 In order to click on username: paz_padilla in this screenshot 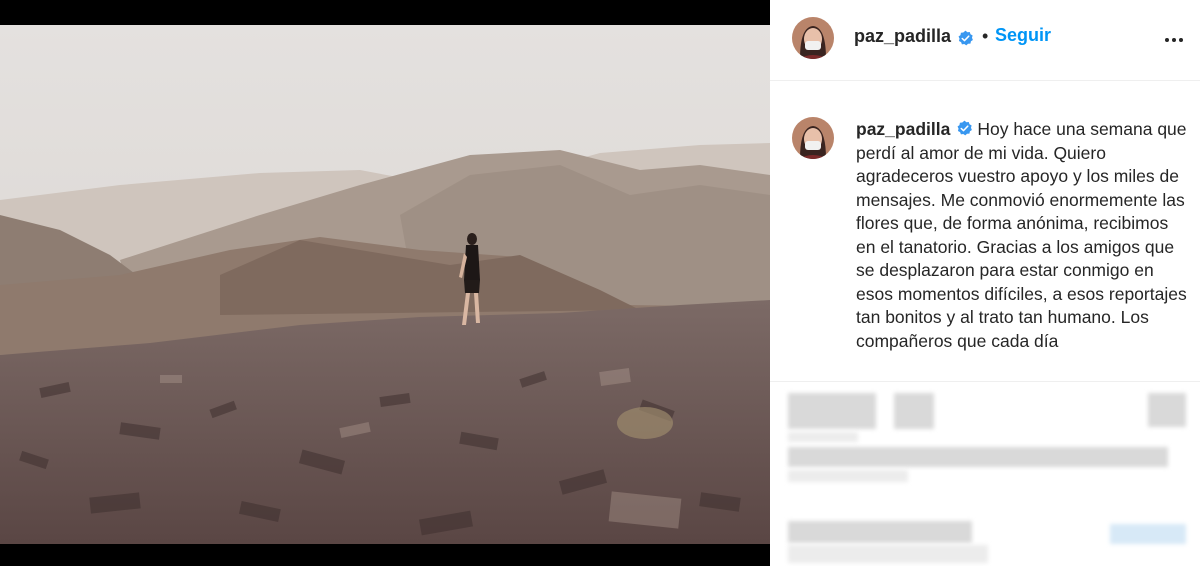, I will do `click(902, 36)`.